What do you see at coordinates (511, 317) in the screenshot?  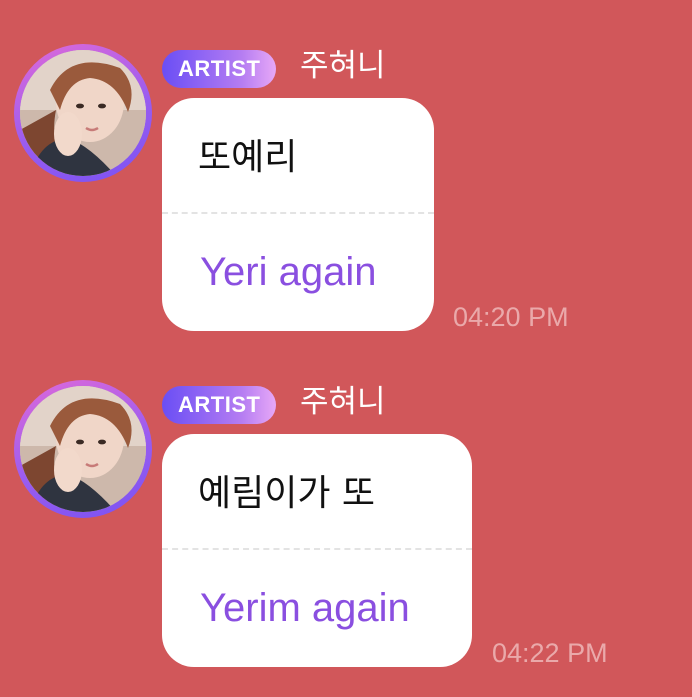 I see `message-timestamp: 04:20 PM` at bounding box center [511, 317].